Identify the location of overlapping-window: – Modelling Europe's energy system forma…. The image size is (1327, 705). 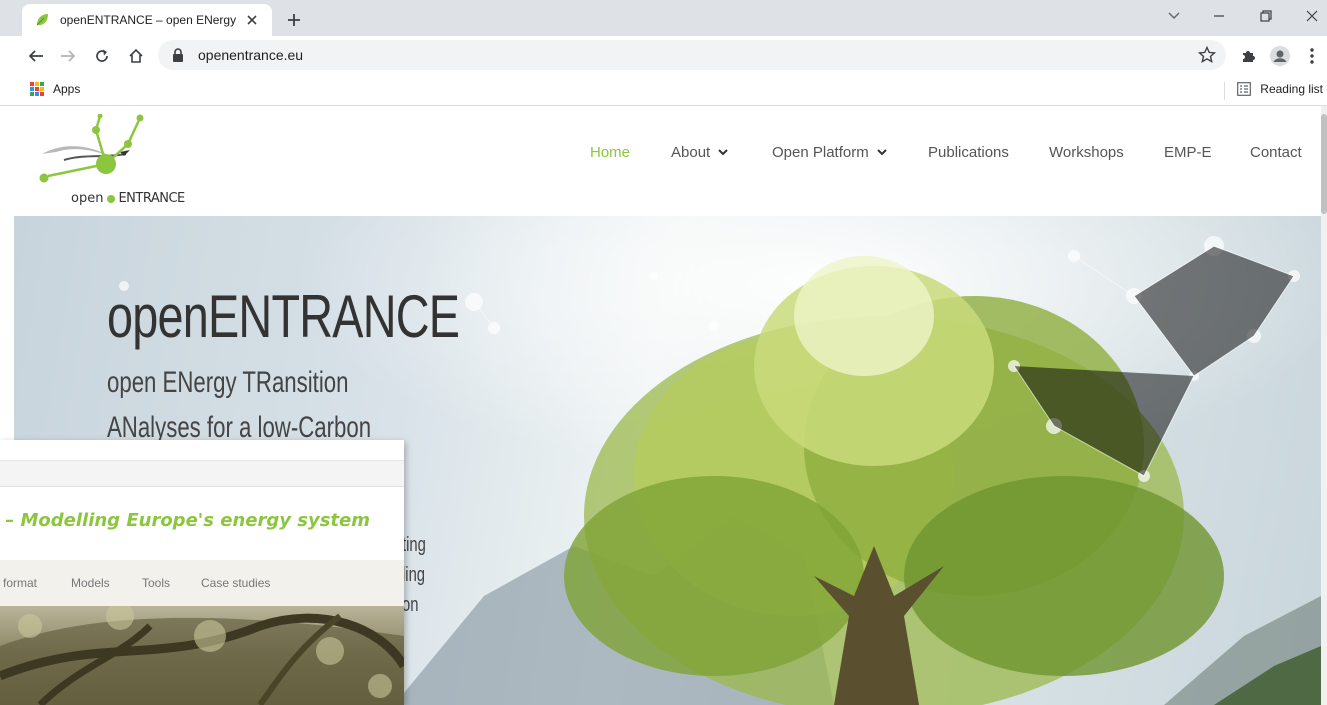
(202, 572).